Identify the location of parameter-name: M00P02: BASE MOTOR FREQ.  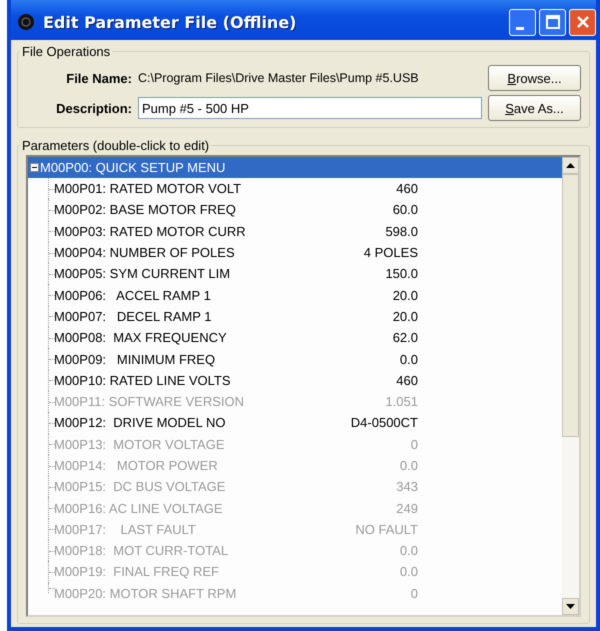
(179, 210).